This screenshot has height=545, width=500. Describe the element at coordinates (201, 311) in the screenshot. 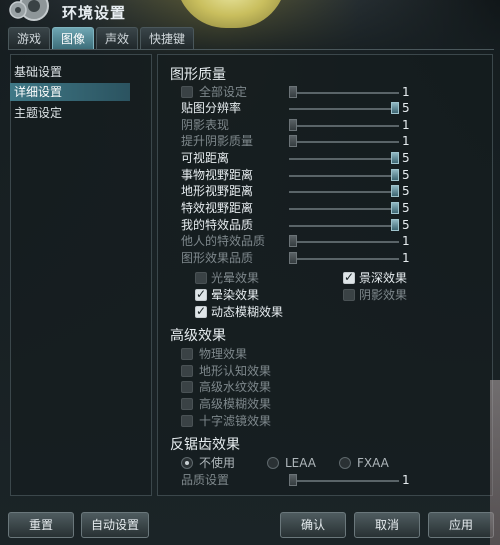

I see `motion-blur-checkbox` at that location.